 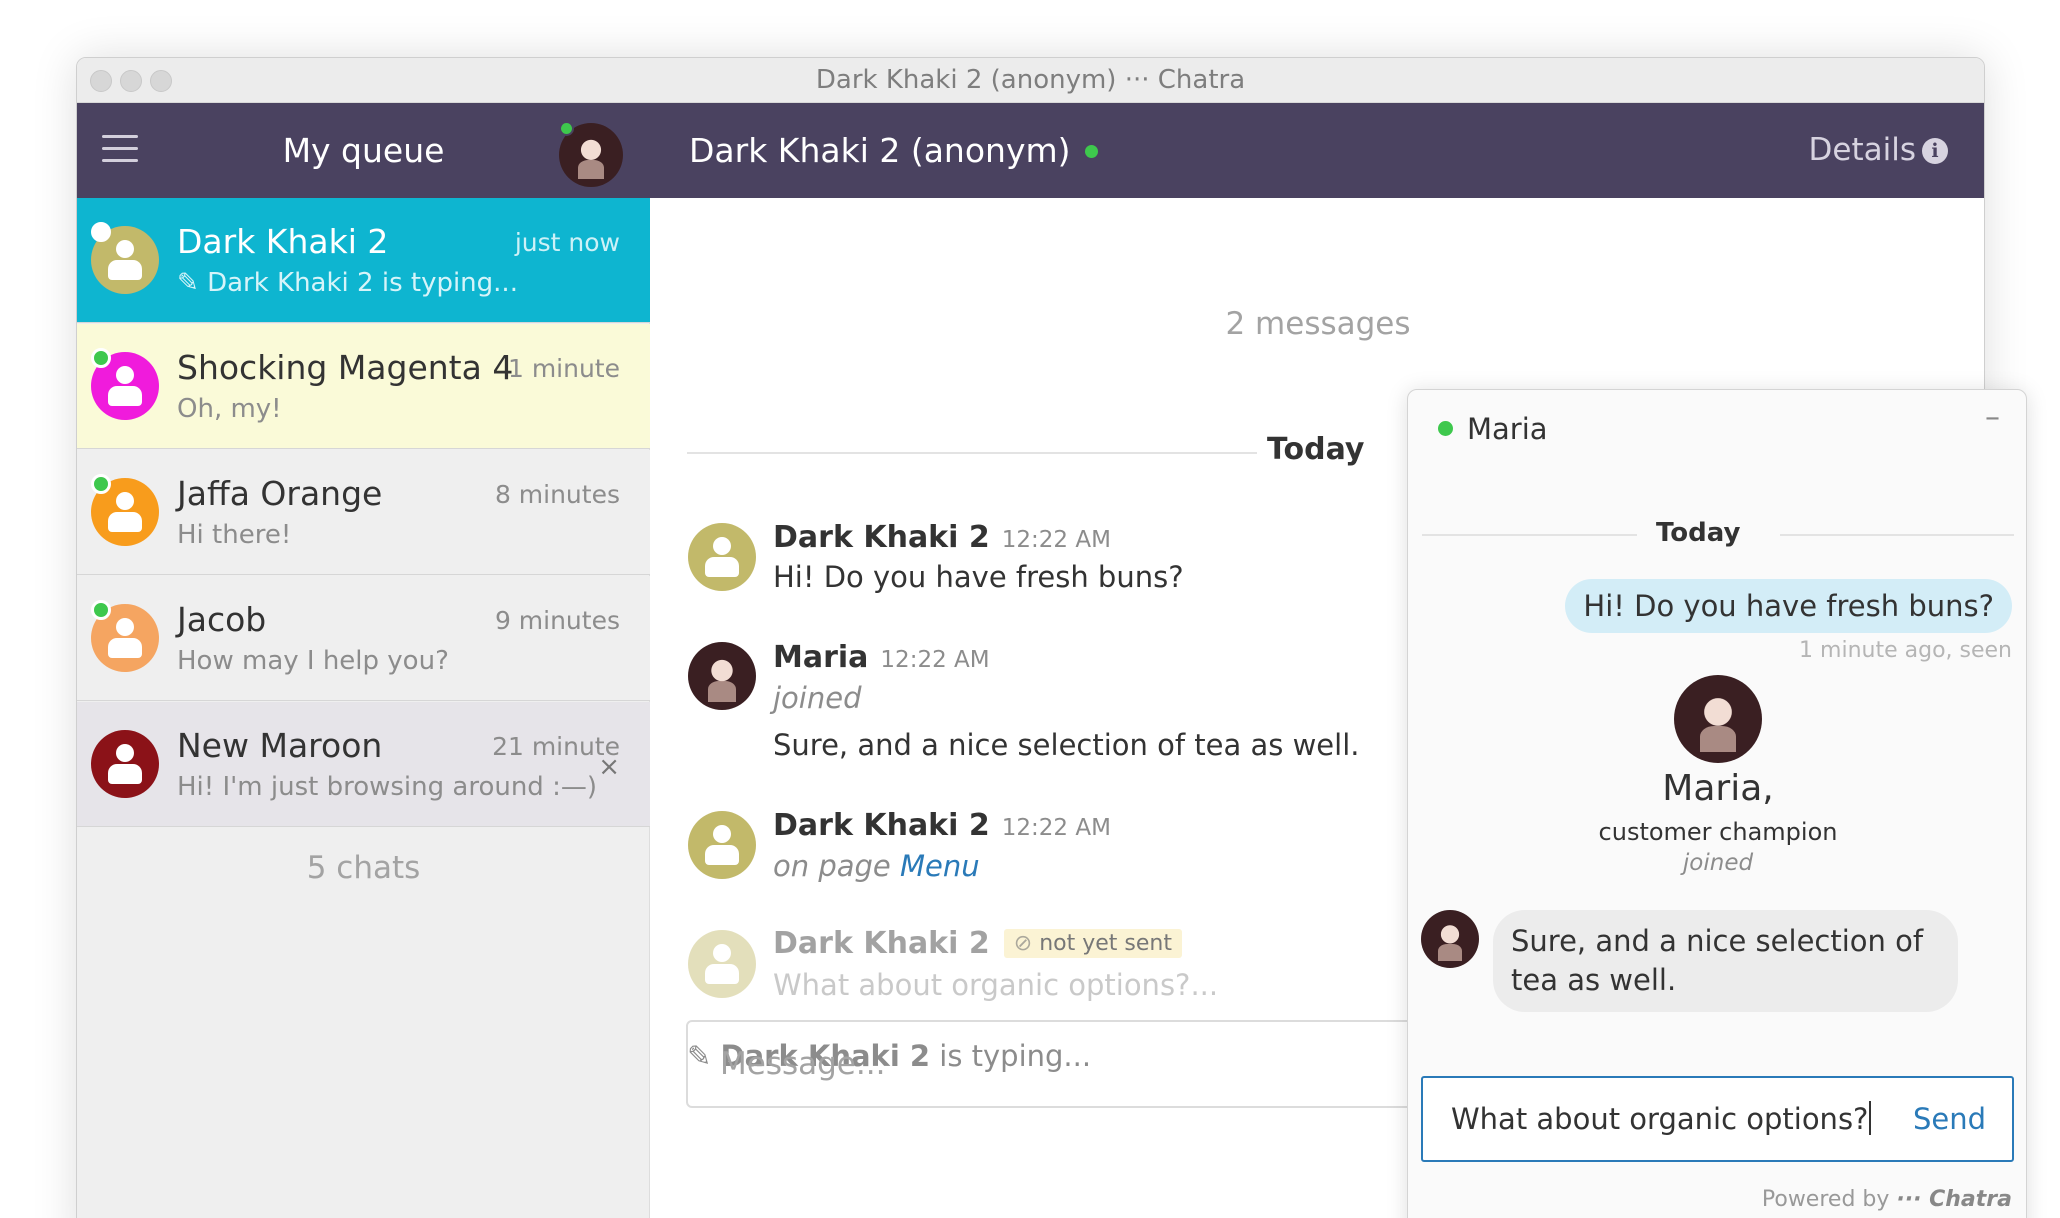 I want to click on page-link: Menu, so click(x=940, y=866).